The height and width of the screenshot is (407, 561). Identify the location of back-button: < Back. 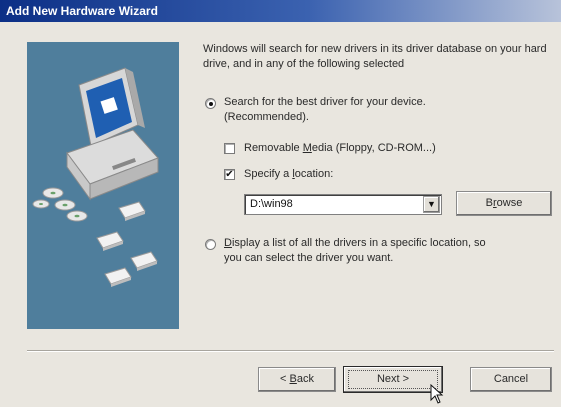
(297, 379).